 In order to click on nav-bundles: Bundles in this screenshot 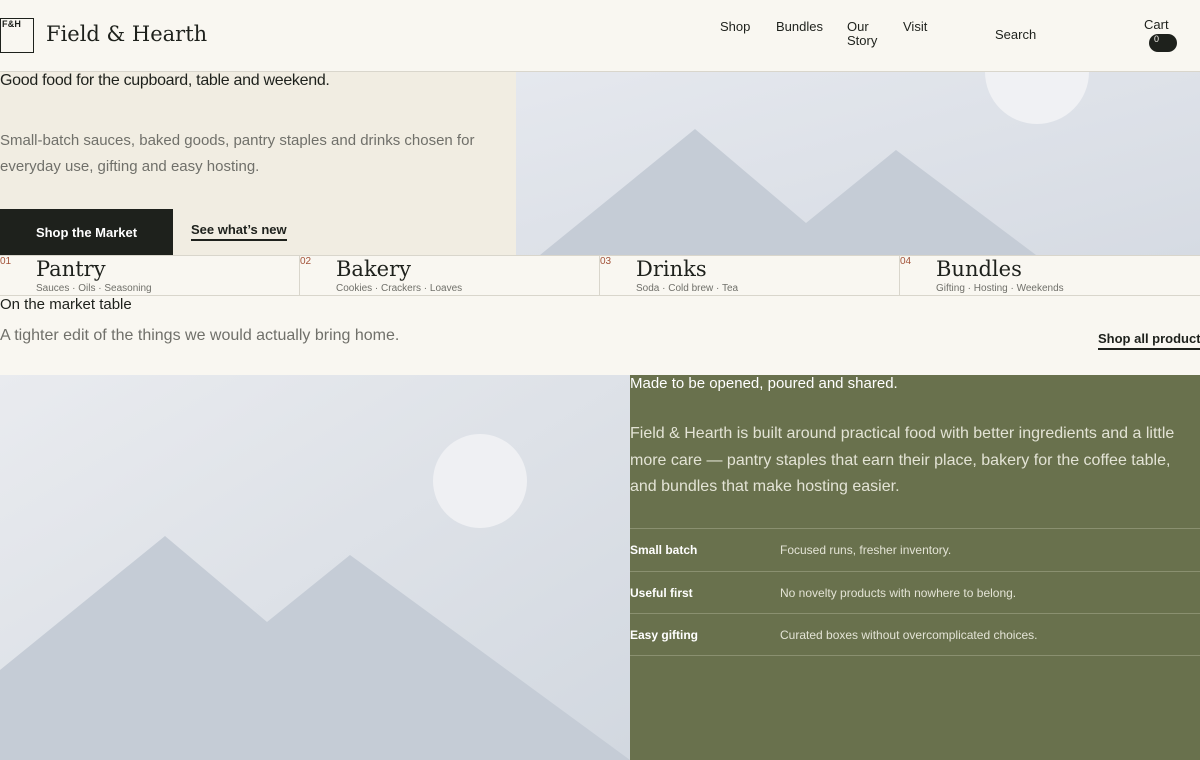, I will do `click(799, 27)`.